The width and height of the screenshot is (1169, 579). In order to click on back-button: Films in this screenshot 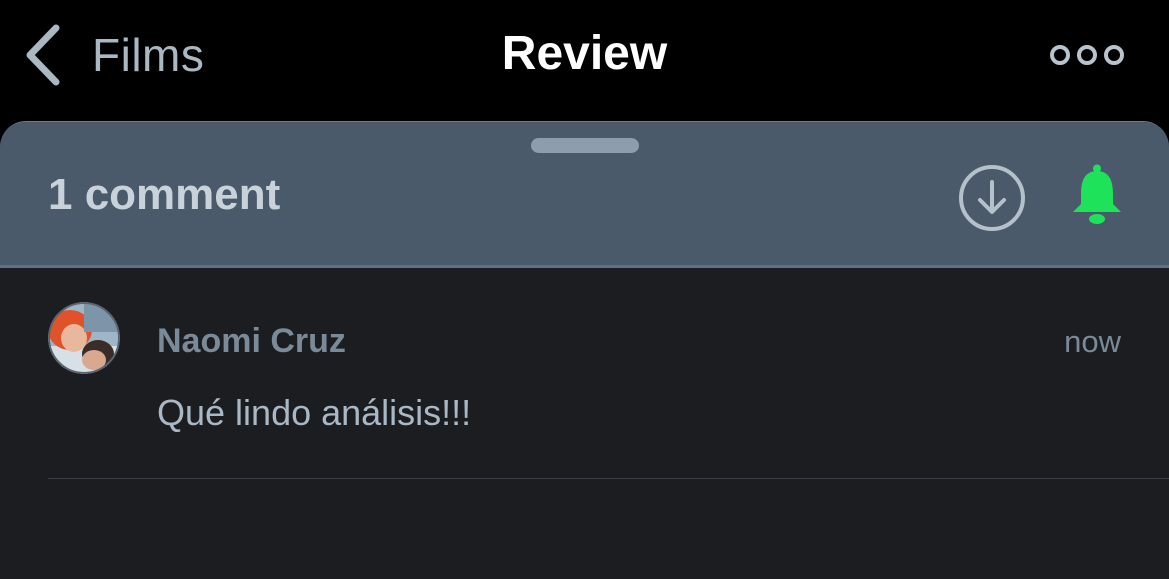, I will do `click(113, 55)`.